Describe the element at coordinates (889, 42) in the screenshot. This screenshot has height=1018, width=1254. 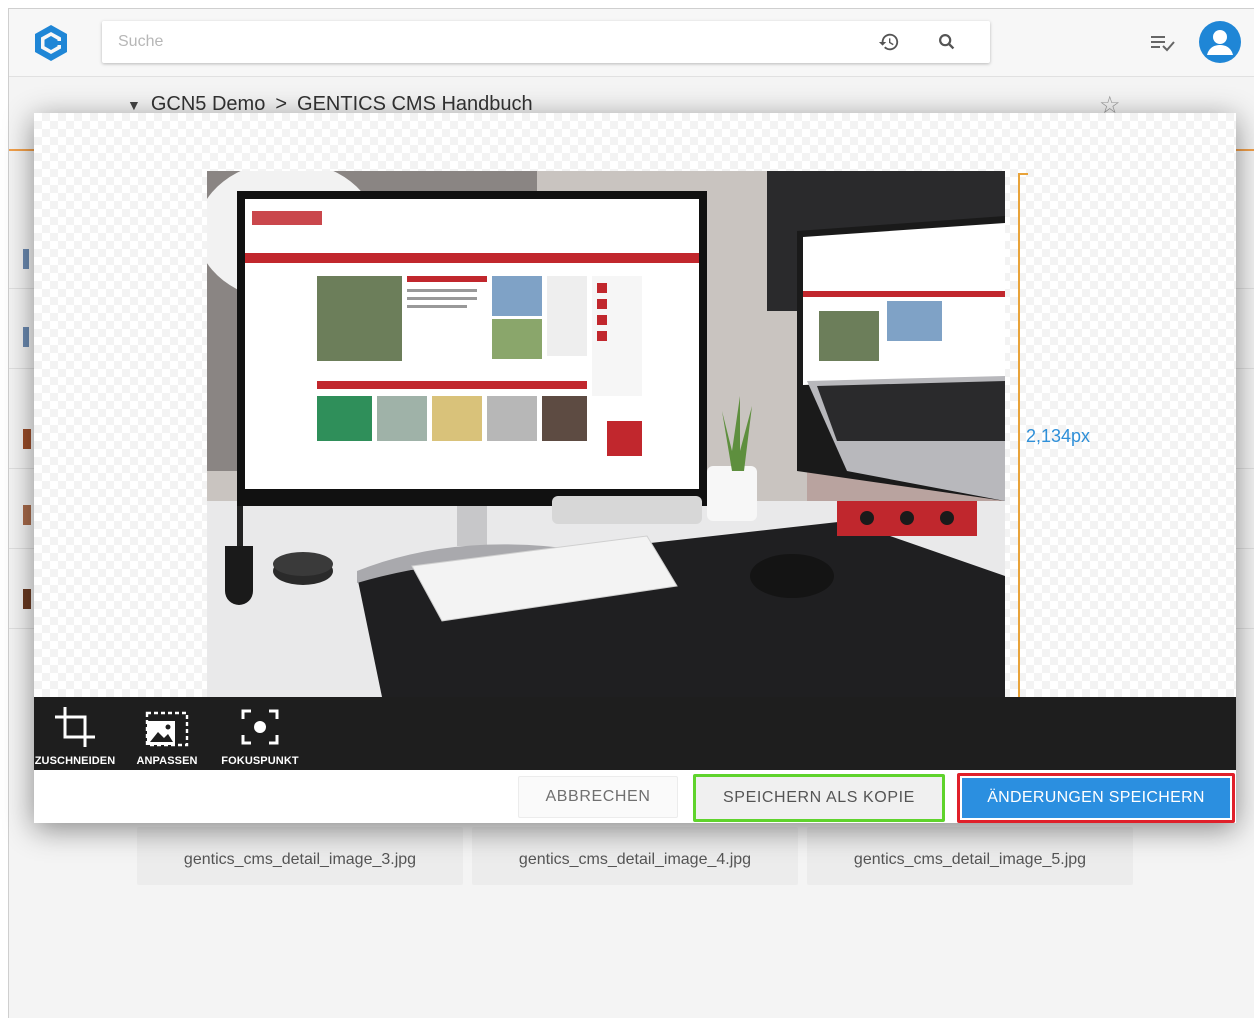
I see `history-icon` at that location.